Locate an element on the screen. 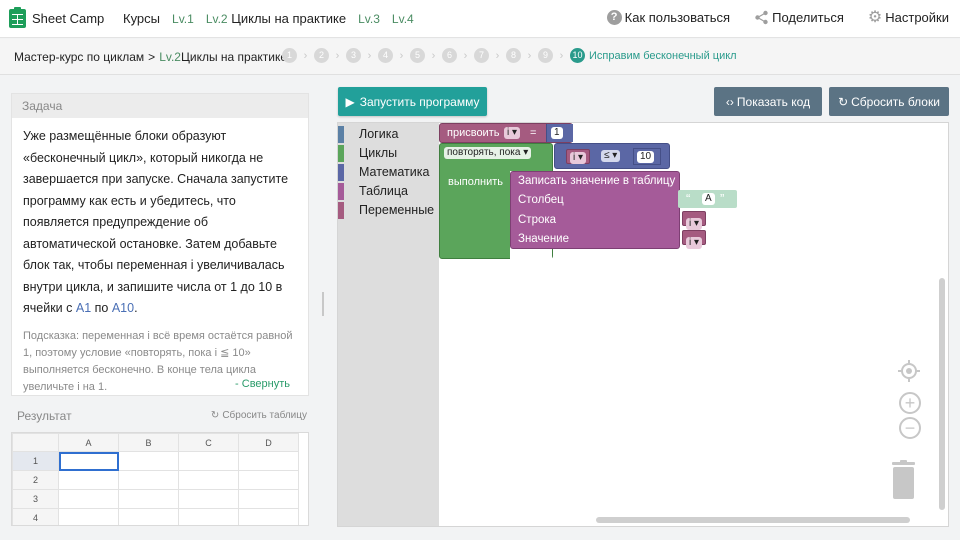  share-link: Поделиться is located at coordinates (799, 17).